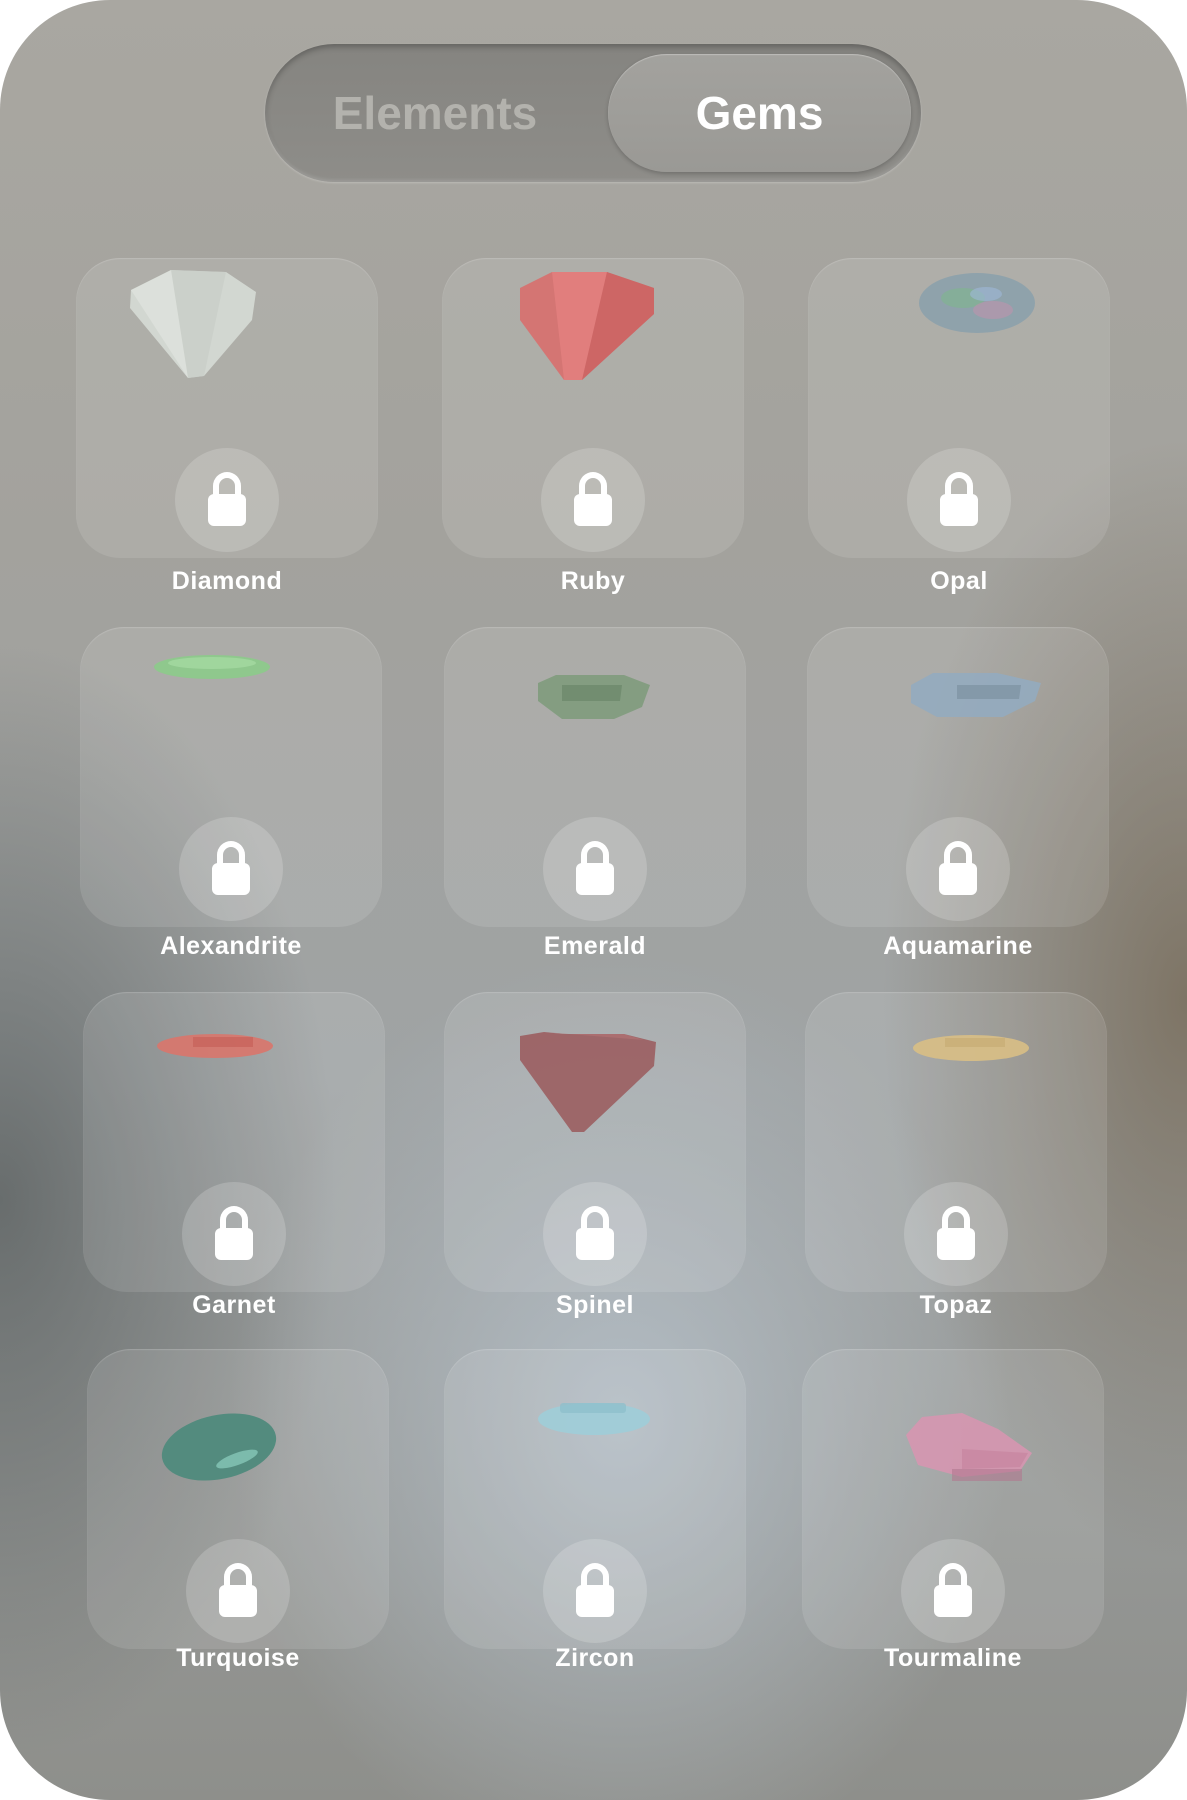 The image size is (1187, 1800). What do you see at coordinates (956, 1305) in the screenshot?
I see `gem-label: Topaz` at bounding box center [956, 1305].